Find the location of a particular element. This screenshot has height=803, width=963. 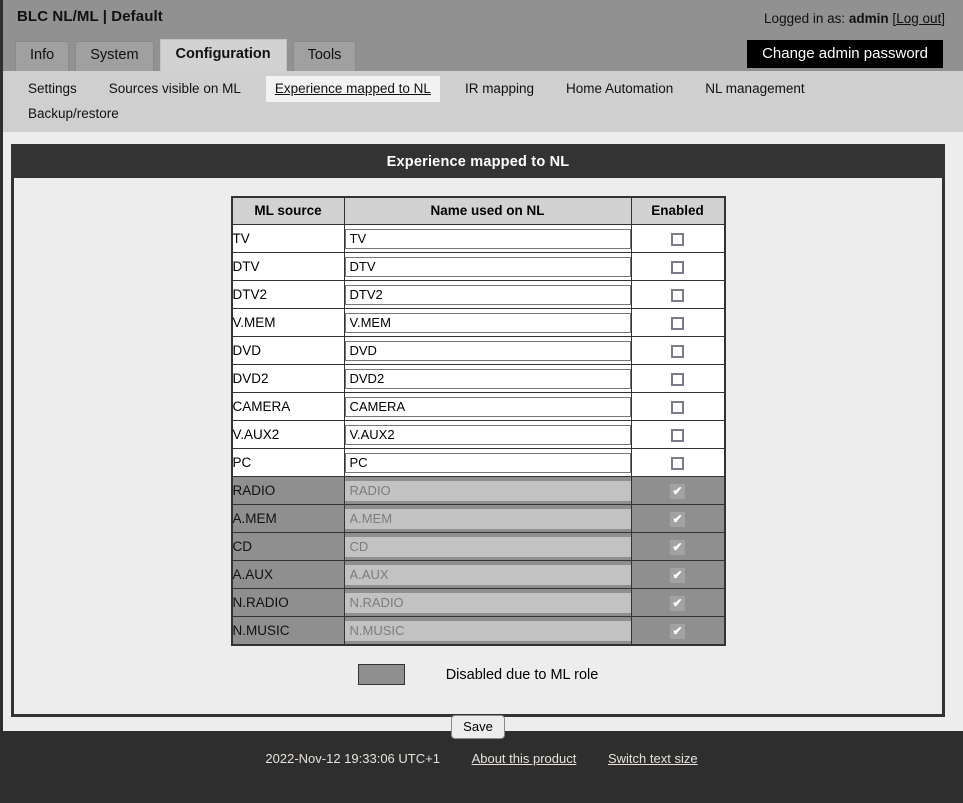

table-row: RADIO ✔ is located at coordinates (478, 490).